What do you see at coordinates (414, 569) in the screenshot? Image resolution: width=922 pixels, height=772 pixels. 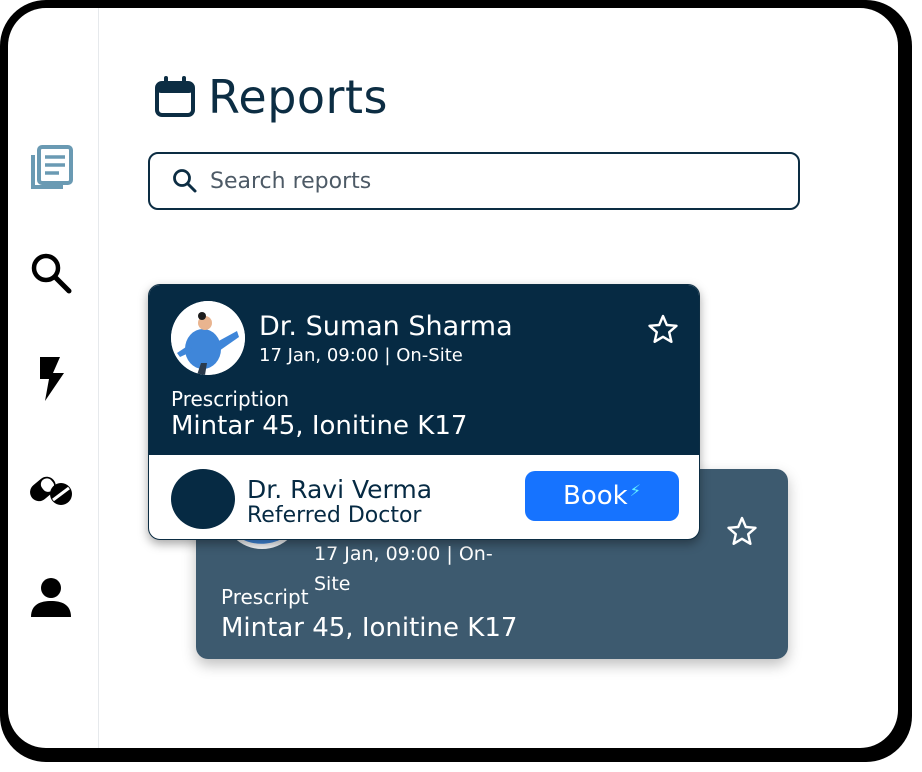 I see `appointment-meta: 17 Jan, 09:00 | On- Site` at bounding box center [414, 569].